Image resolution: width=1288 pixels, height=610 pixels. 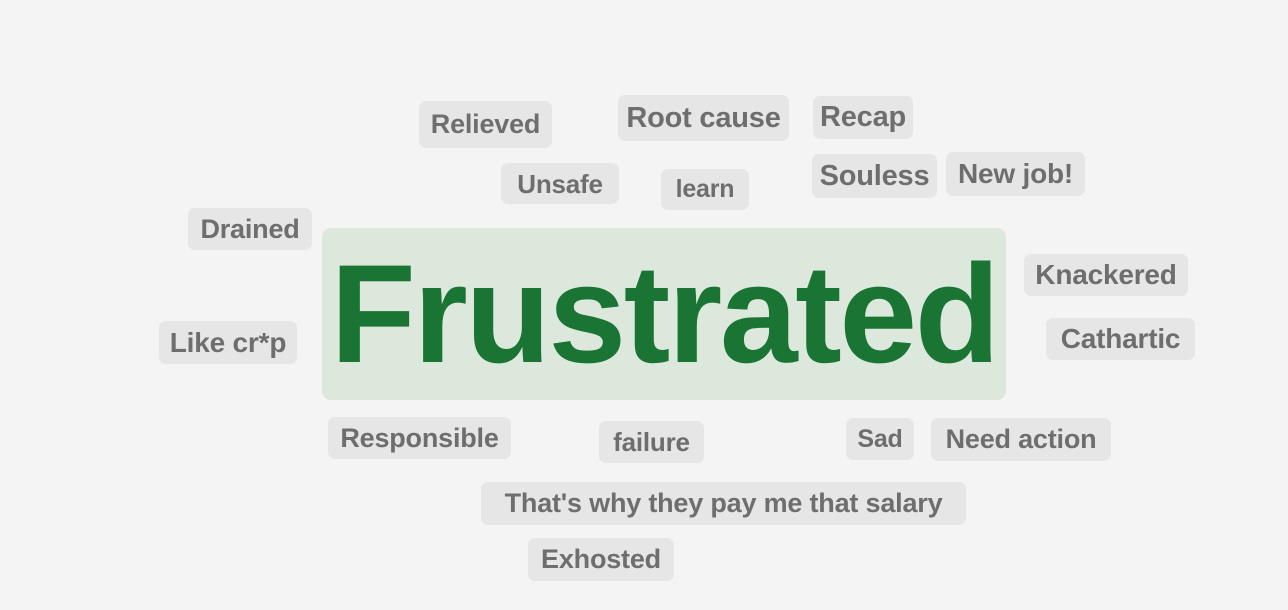 I want to click on word-chip-salary: That's why they pay me that salary, so click(x=723, y=503).